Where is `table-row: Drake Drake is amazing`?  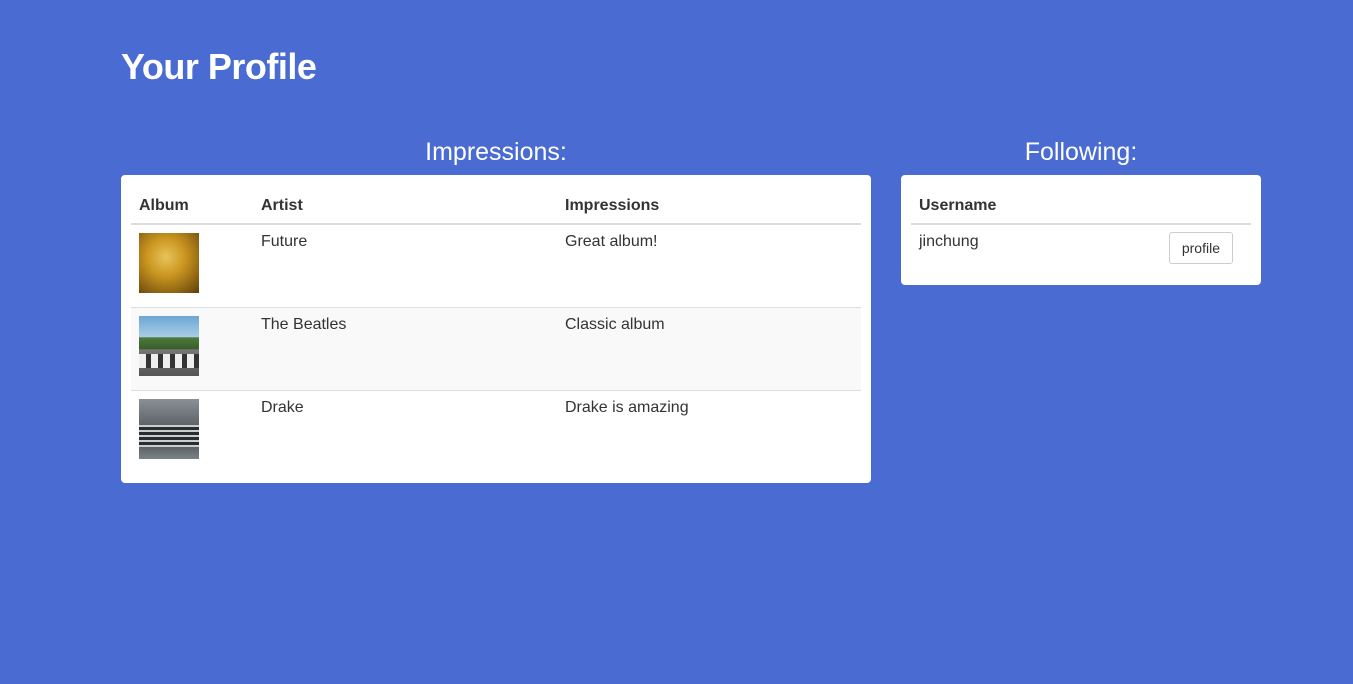 table-row: Drake Drake is amazing is located at coordinates (496, 431).